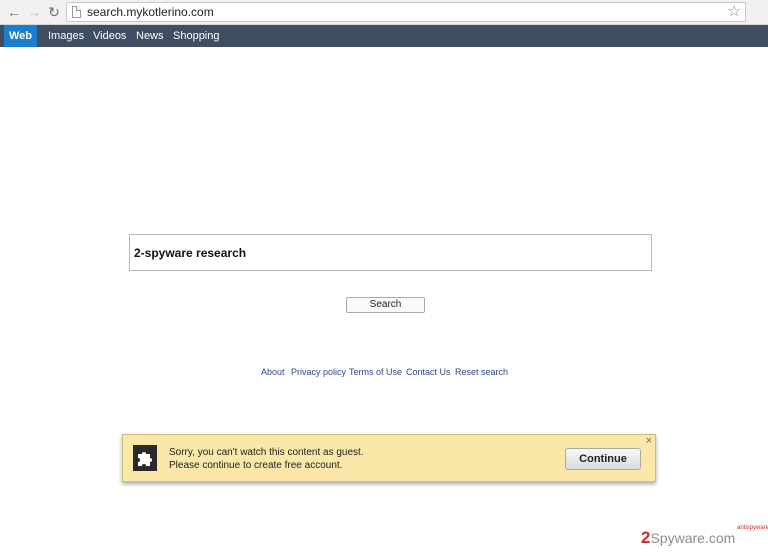 This screenshot has width=768, height=556. I want to click on reload-icon: ↻, so click(54, 12).